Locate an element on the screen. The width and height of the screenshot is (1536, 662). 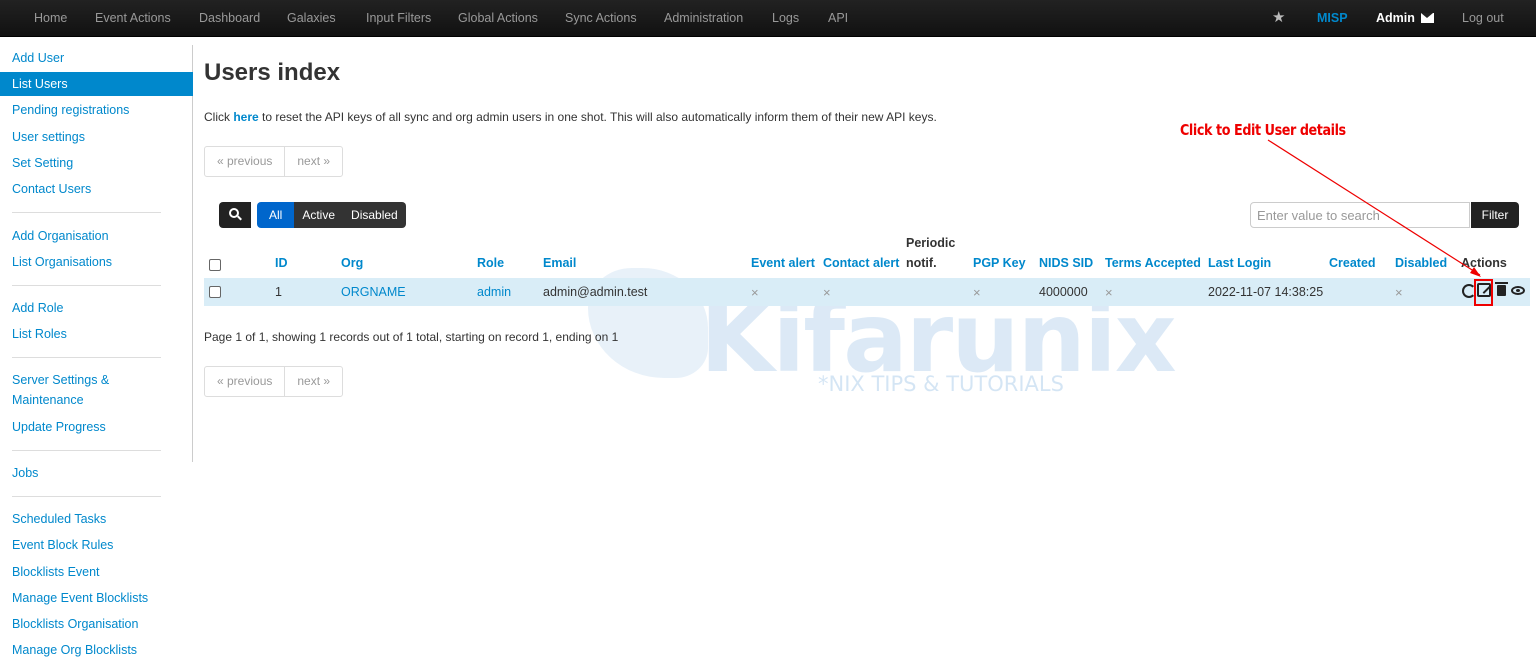
filter-active-button: Active is located at coordinates (319, 215).